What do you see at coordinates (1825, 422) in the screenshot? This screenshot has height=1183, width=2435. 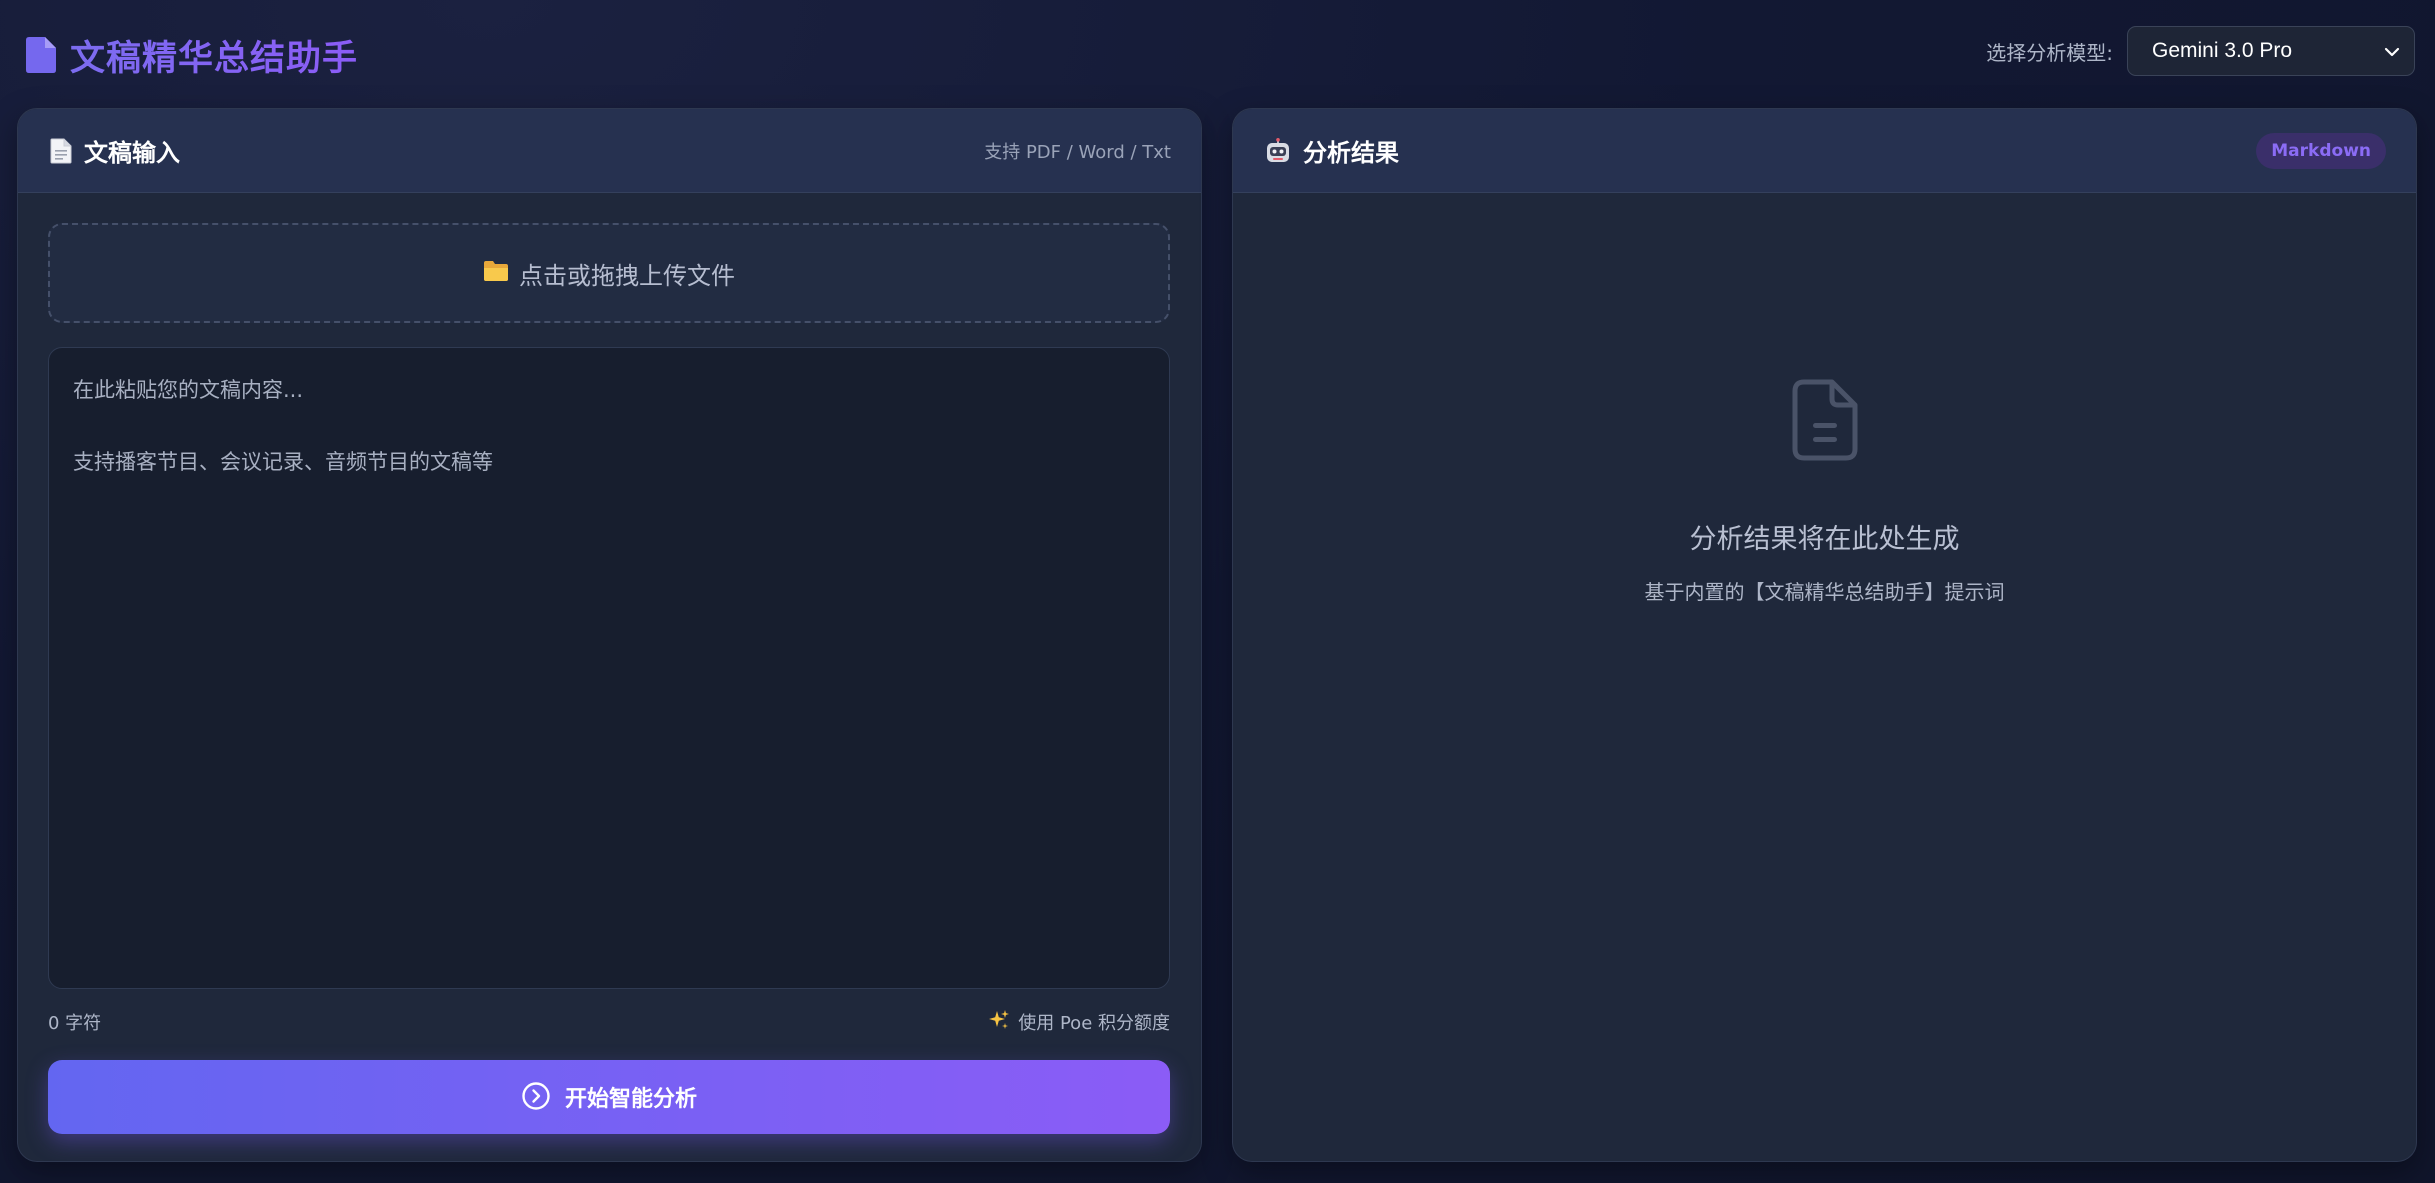 I see `file-text-icon` at bounding box center [1825, 422].